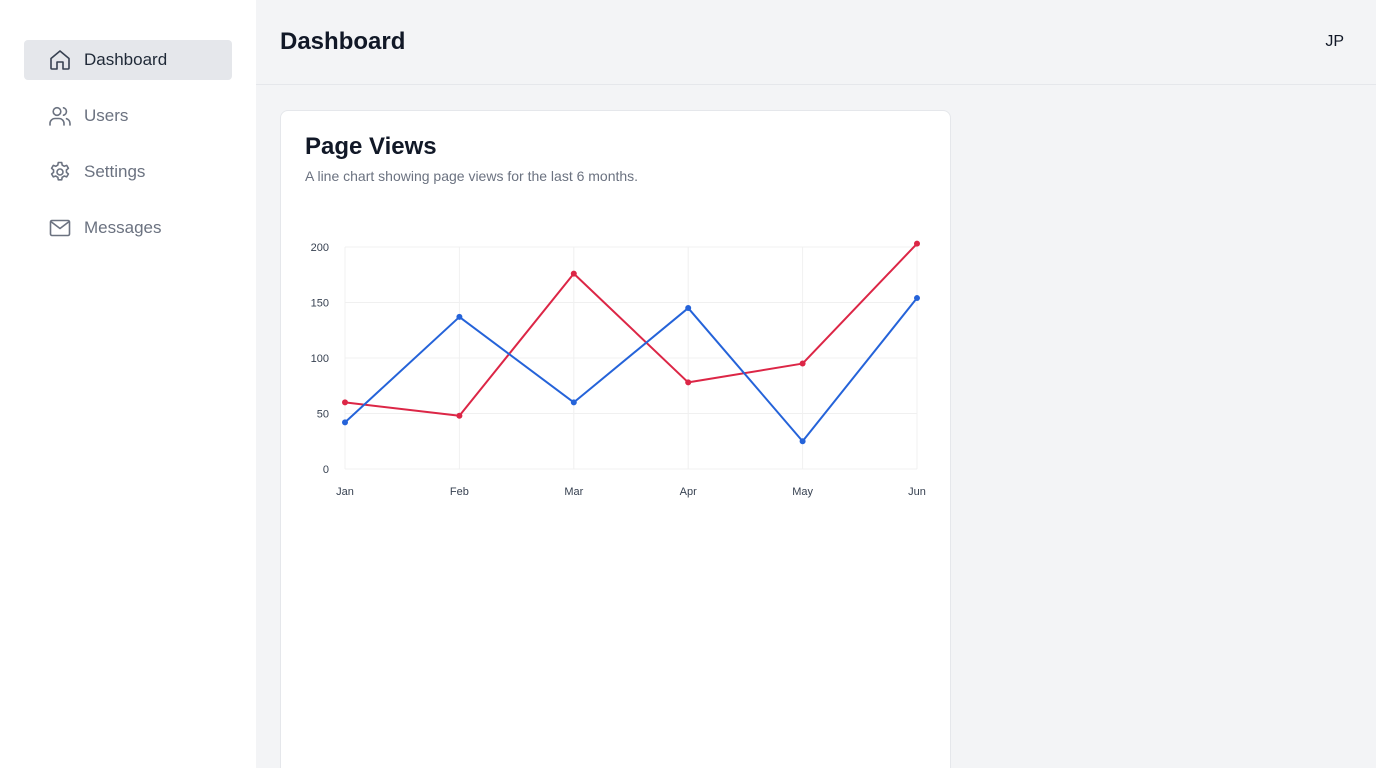  What do you see at coordinates (688, 492) in the screenshot?
I see `x-tick-label: Apr` at bounding box center [688, 492].